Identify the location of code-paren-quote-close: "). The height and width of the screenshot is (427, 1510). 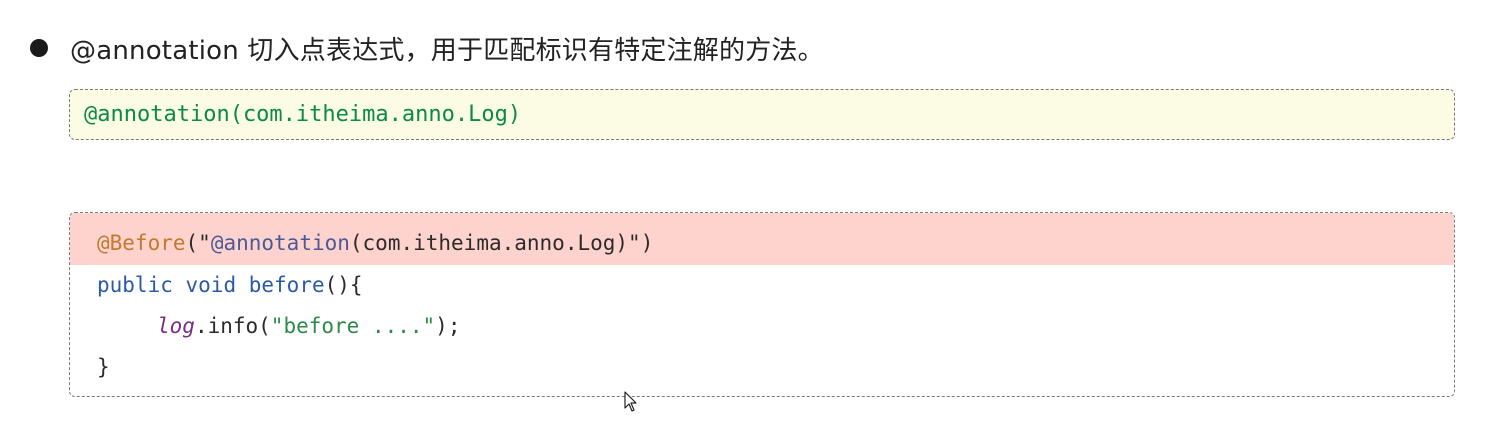
(641, 243).